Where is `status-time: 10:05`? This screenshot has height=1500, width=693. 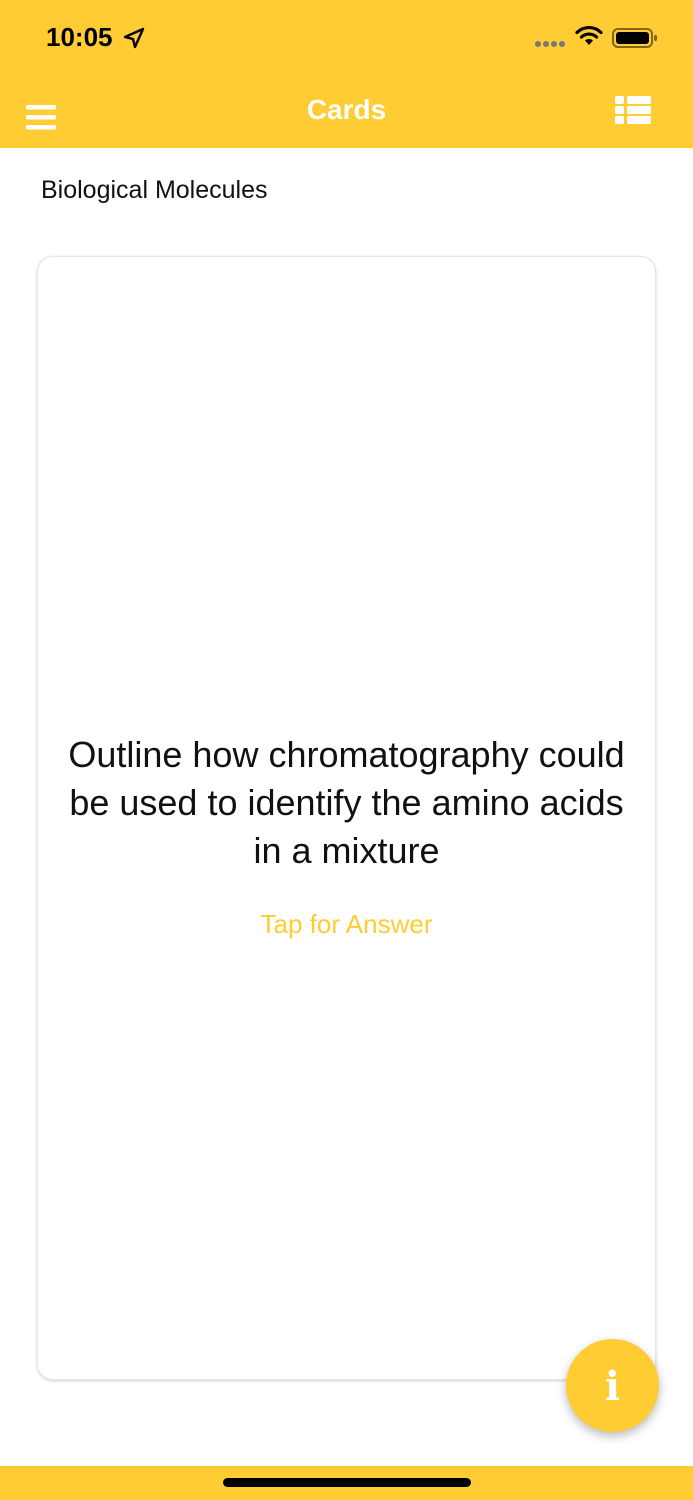
status-time: 10:05 is located at coordinates (79, 37).